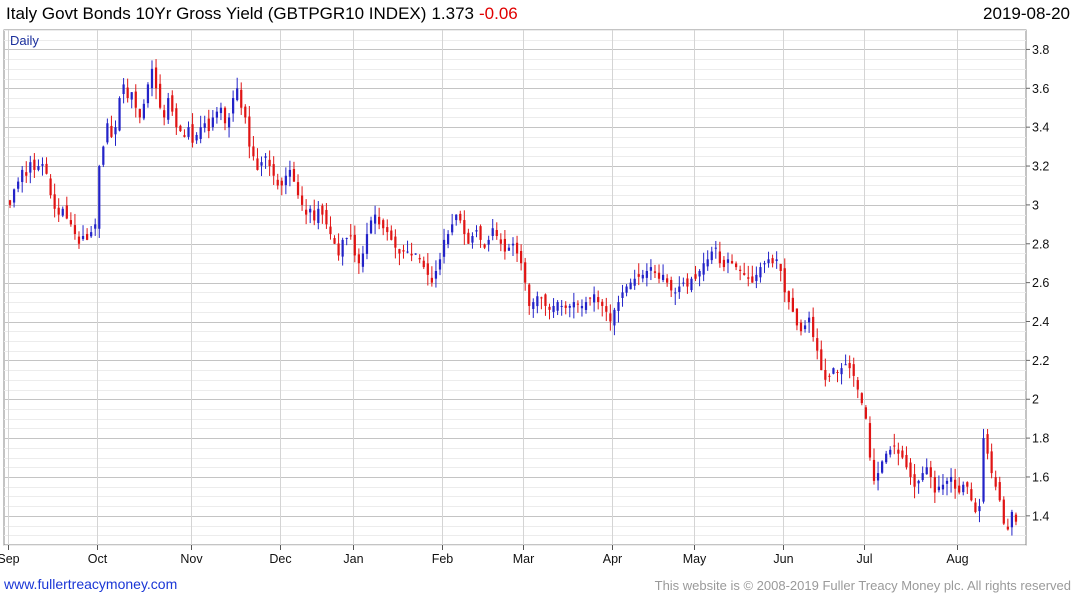 This screenshot has height=600, width=1075. I want to click on y-tick-label: 1.8, so click(1040, 439).